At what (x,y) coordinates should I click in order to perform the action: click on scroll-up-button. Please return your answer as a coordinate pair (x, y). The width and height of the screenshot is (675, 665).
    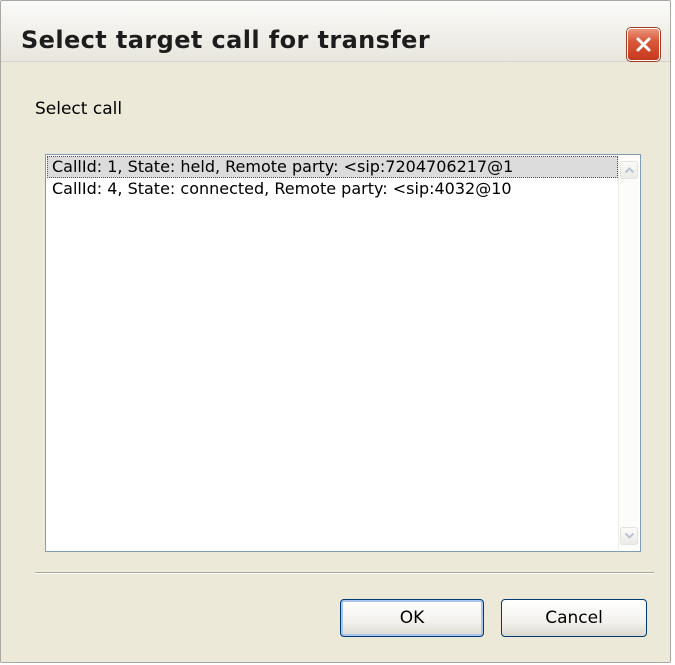
    Looking at the image, I should click on (629, 170).